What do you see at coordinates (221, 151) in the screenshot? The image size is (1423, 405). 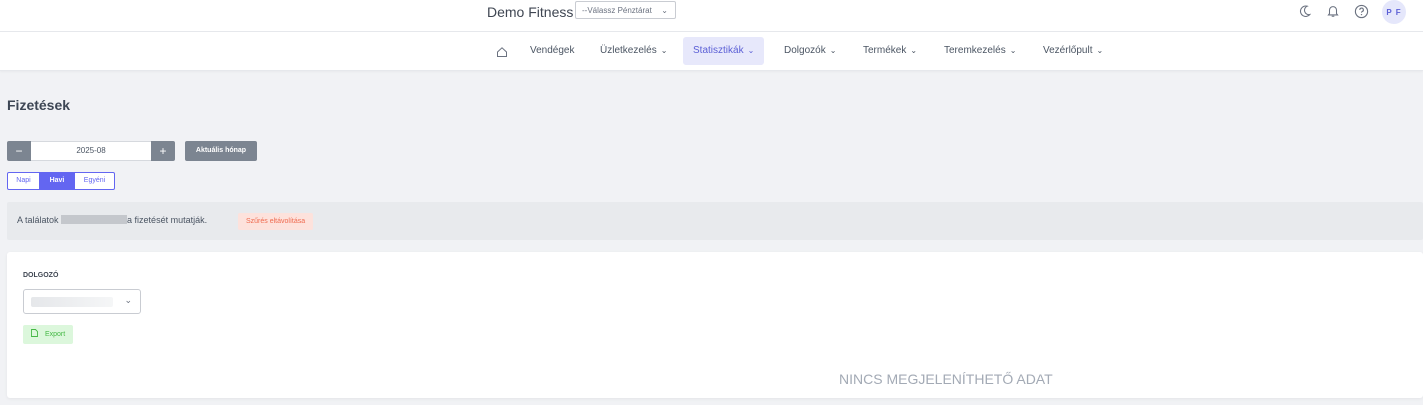 I see `current-month-button: Aktuális hónap` at bounding box center [221, 151].